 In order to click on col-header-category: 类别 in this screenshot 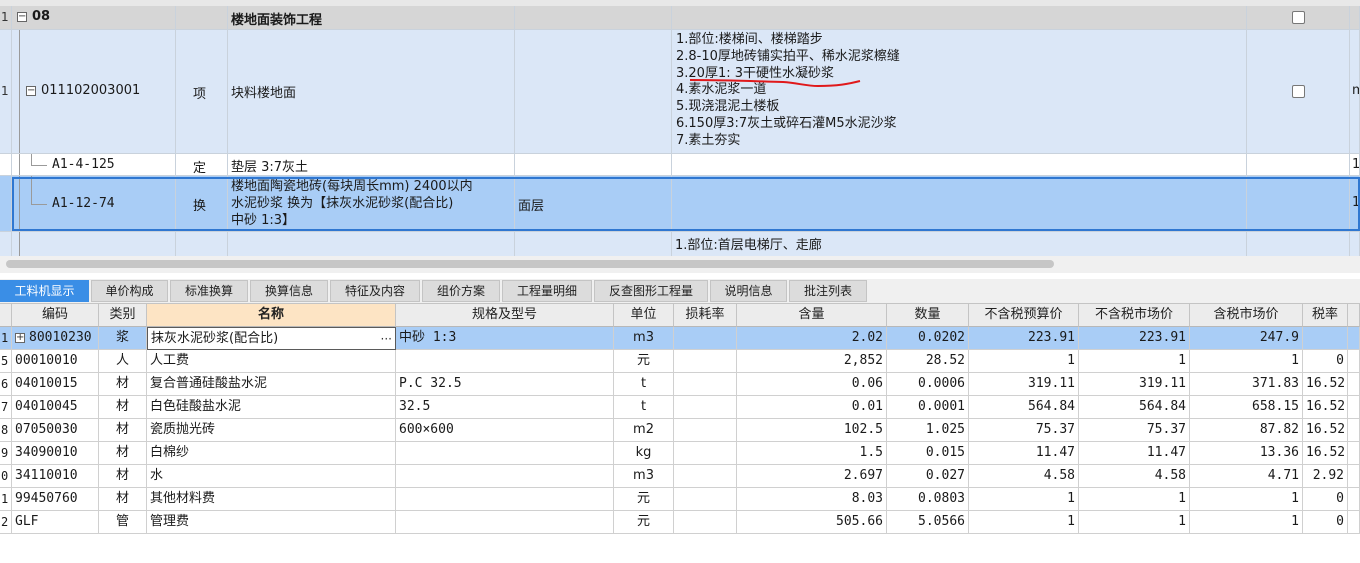, I will do `click(123, 315)`.